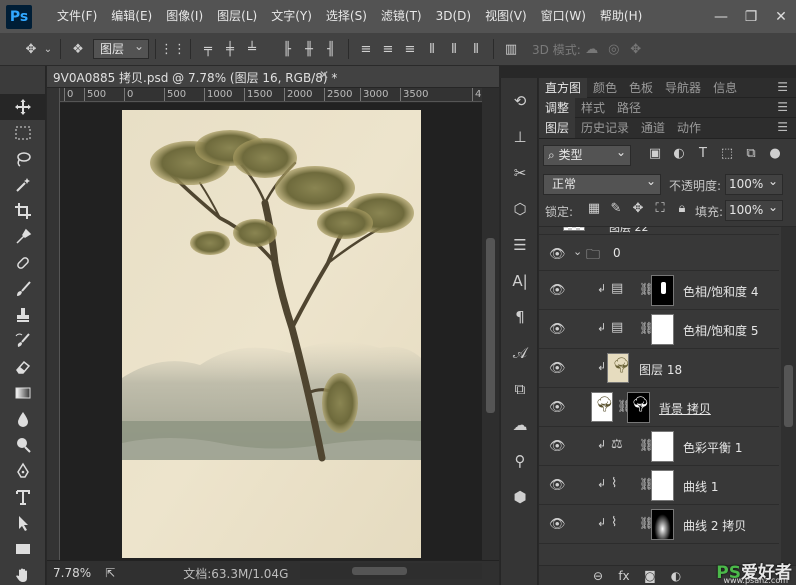  Describe the element at coordinates (605, 88) in the screenshot. I see `tab-color: 颜色` at that location.